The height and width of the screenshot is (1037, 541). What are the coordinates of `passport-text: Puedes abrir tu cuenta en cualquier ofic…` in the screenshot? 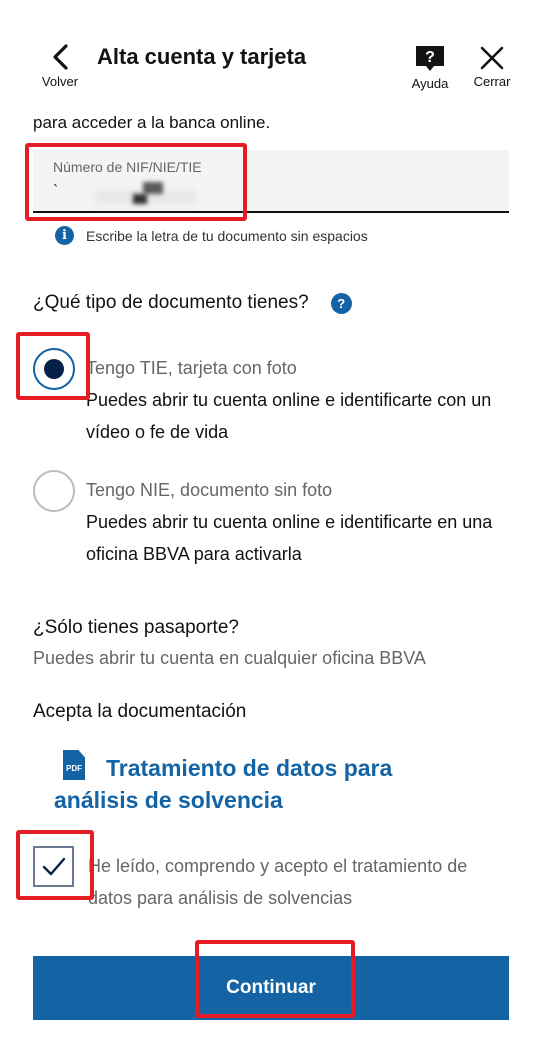 It's located at (229, 658).